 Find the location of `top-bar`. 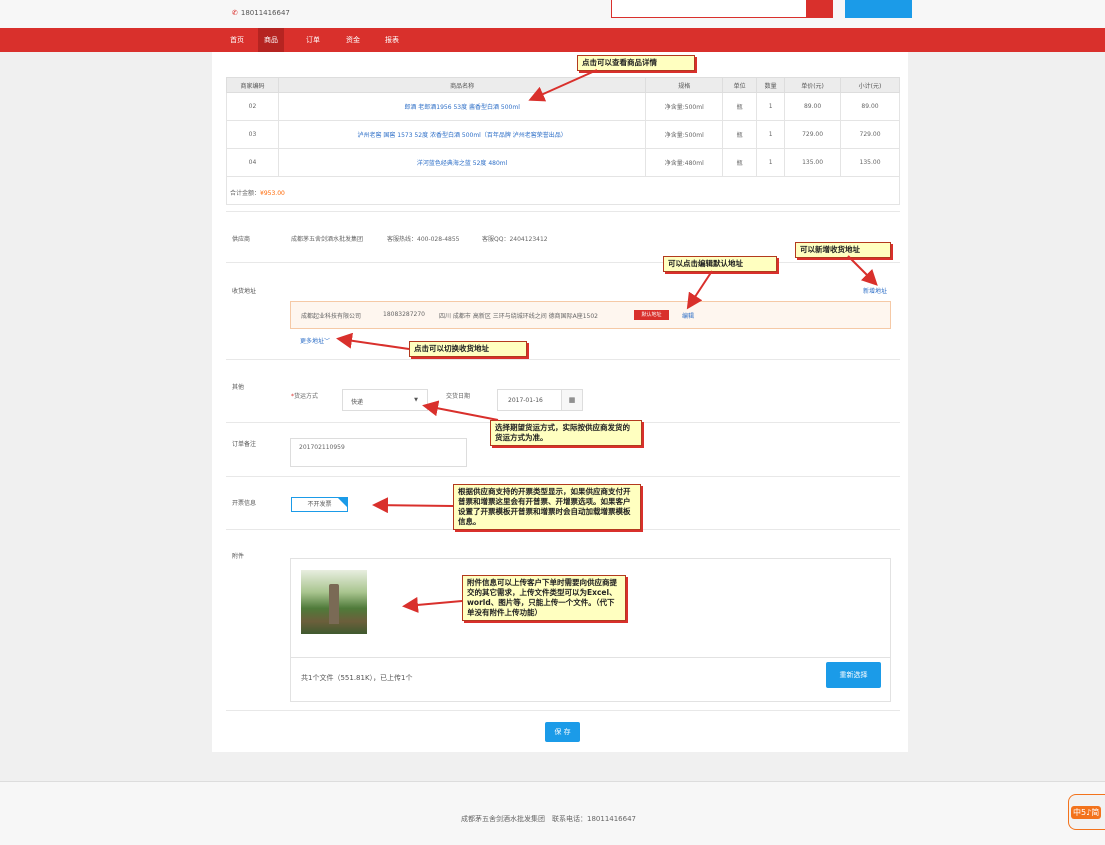

top-bar is located at coordinates (552, 14).